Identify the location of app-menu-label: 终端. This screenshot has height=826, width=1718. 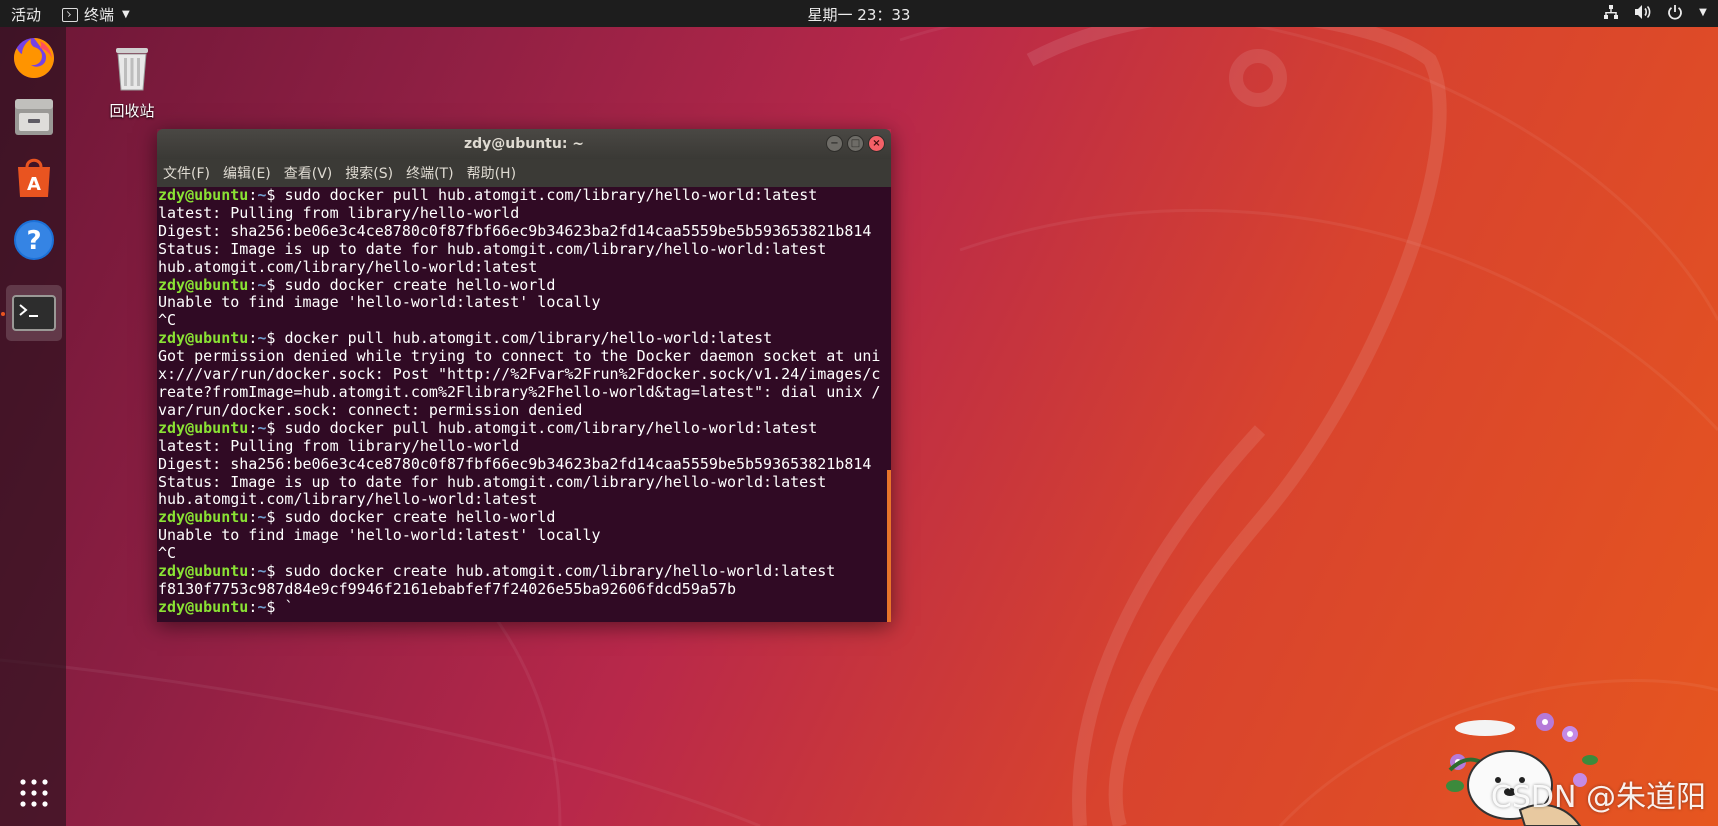
(99, 15).